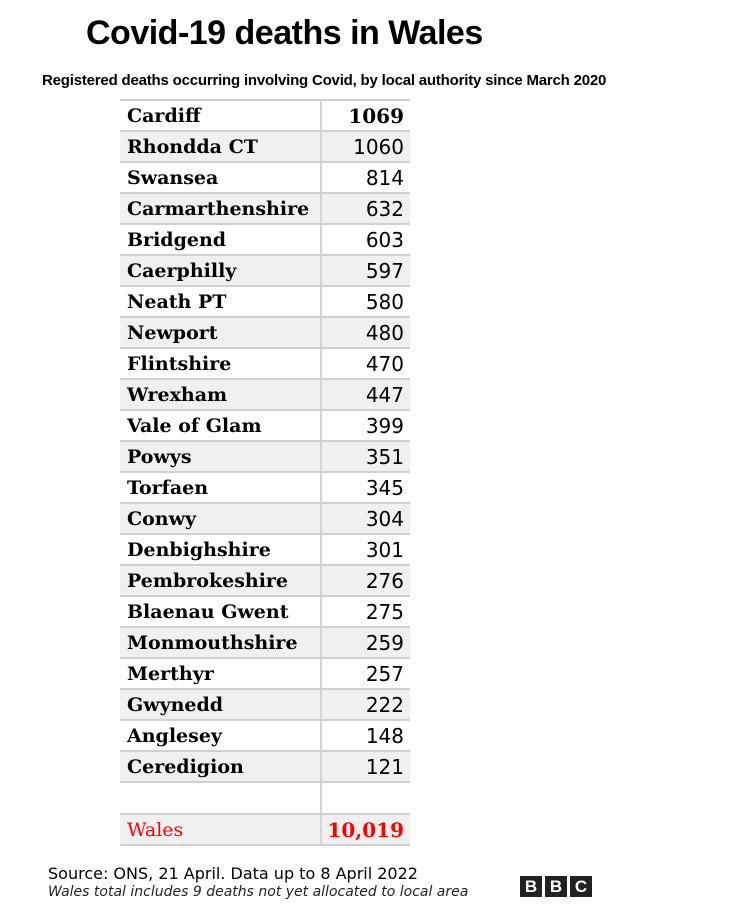  I want to click on local-authority-name: Anglesey, so click(221, 735).